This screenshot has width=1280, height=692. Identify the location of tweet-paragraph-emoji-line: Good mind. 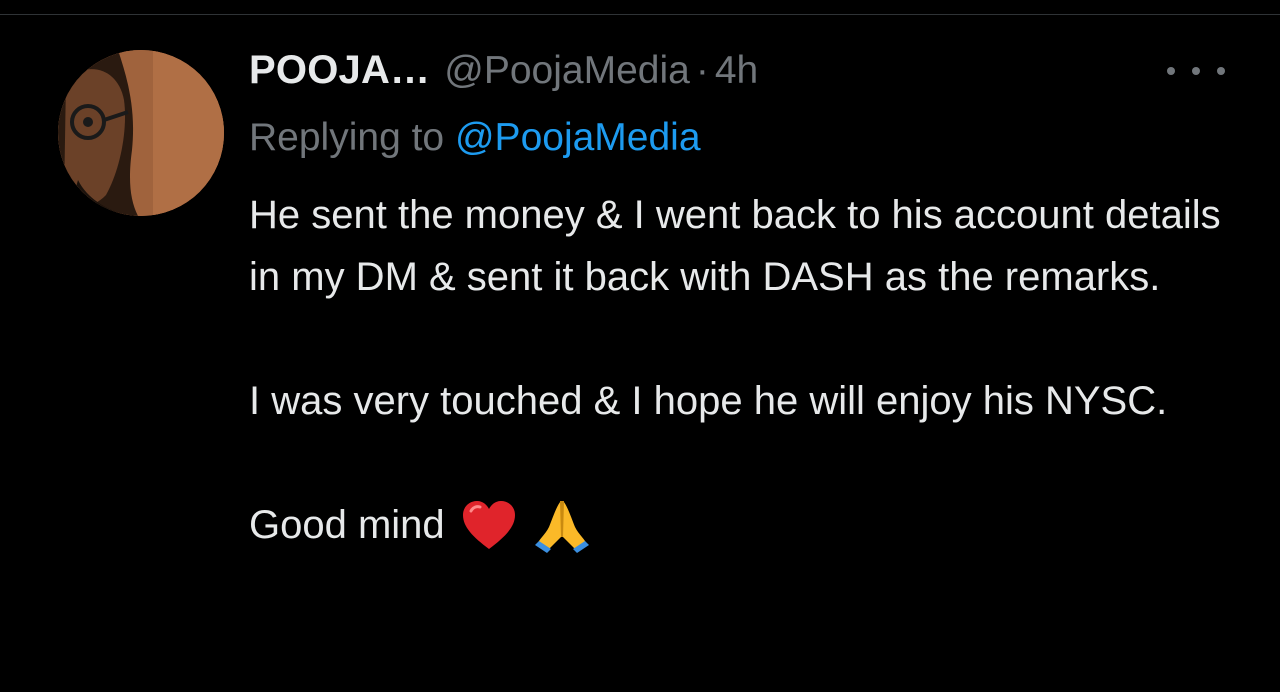
(739, 525).